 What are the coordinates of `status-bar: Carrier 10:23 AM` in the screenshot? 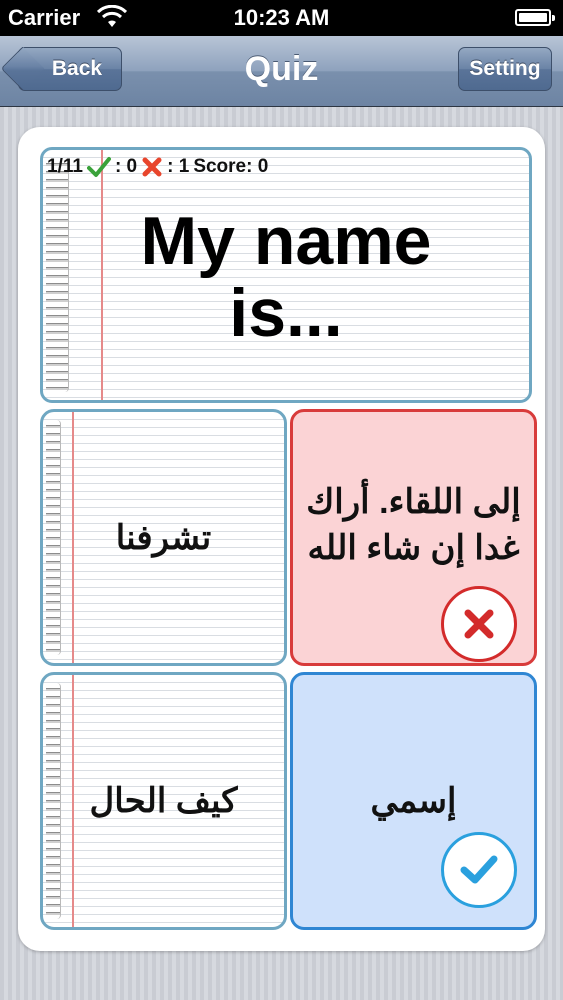 It's located at (281, 18).